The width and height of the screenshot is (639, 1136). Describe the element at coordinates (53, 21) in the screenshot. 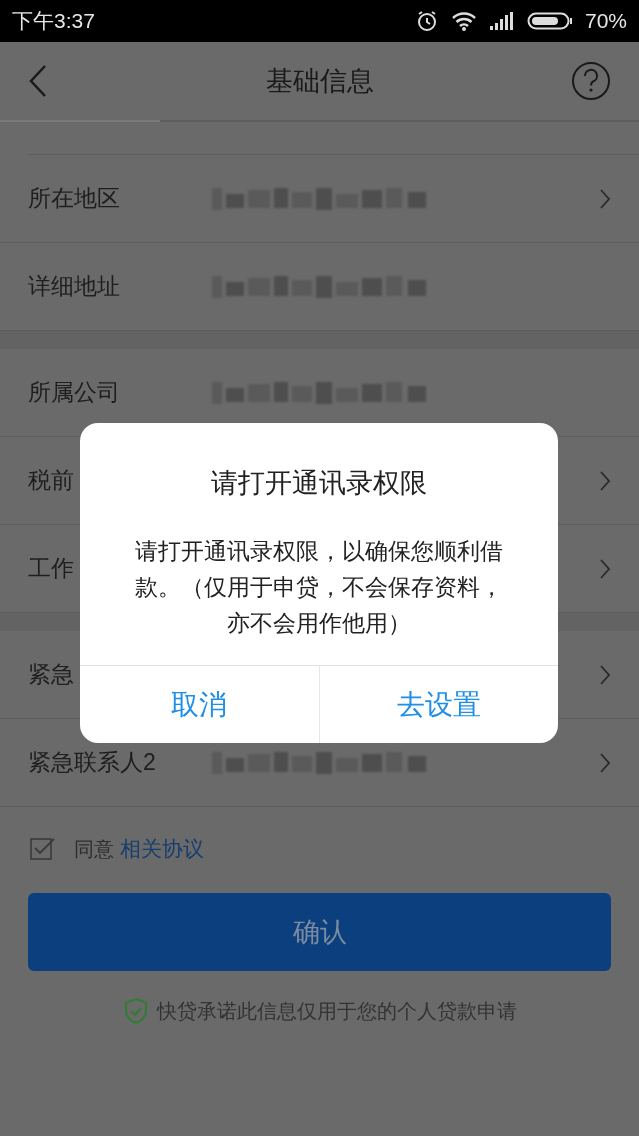

I see `status-time: 下午3:37` at that location.